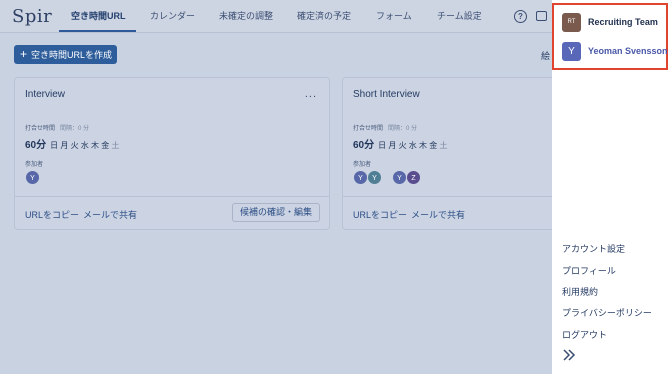 The height and width of the screenshot is (374, 670). Describe the element at coordinates (172, 16) in the screenshot. I see `tab-calendar: カレンダー` at that location.